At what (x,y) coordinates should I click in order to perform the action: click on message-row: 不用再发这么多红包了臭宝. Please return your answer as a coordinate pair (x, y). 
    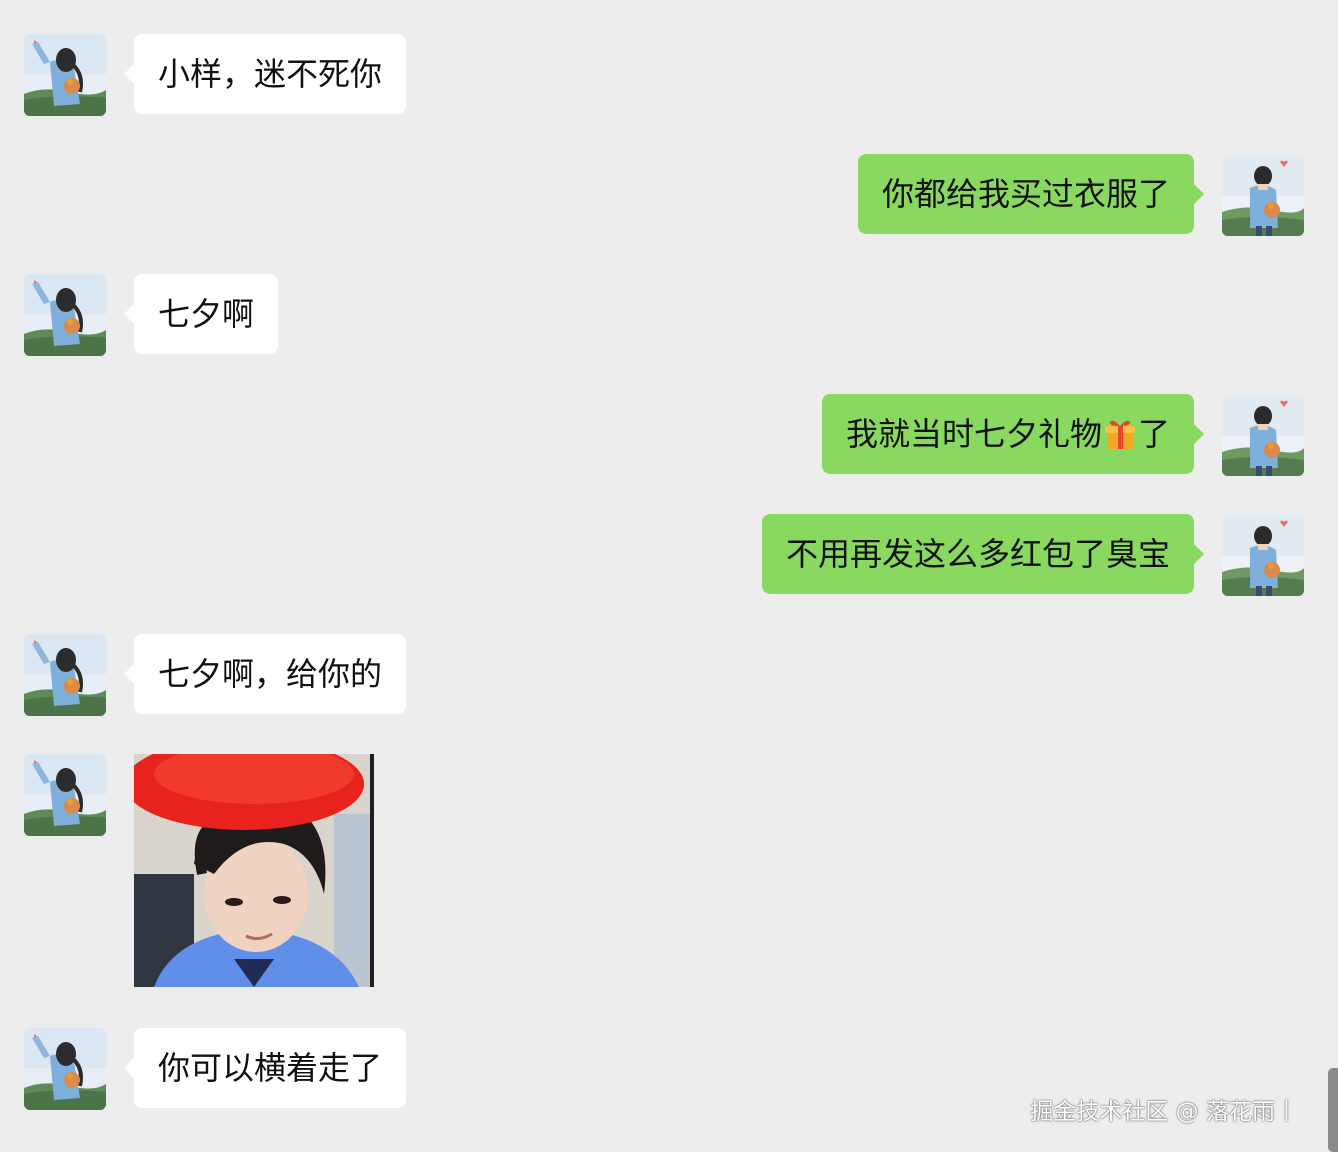
    Looking at the image, I should click on (669, 555).